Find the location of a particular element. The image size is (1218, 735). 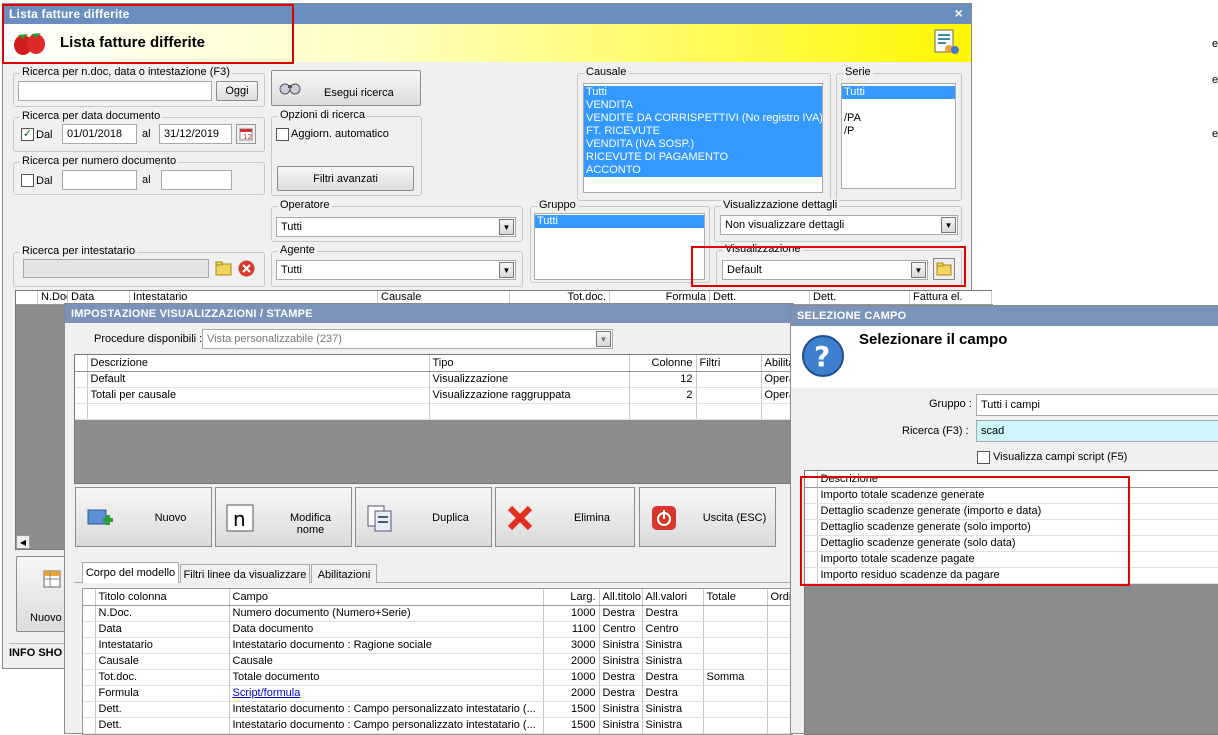

operatore-legend: Operatore is located at coordinates (305, 205).